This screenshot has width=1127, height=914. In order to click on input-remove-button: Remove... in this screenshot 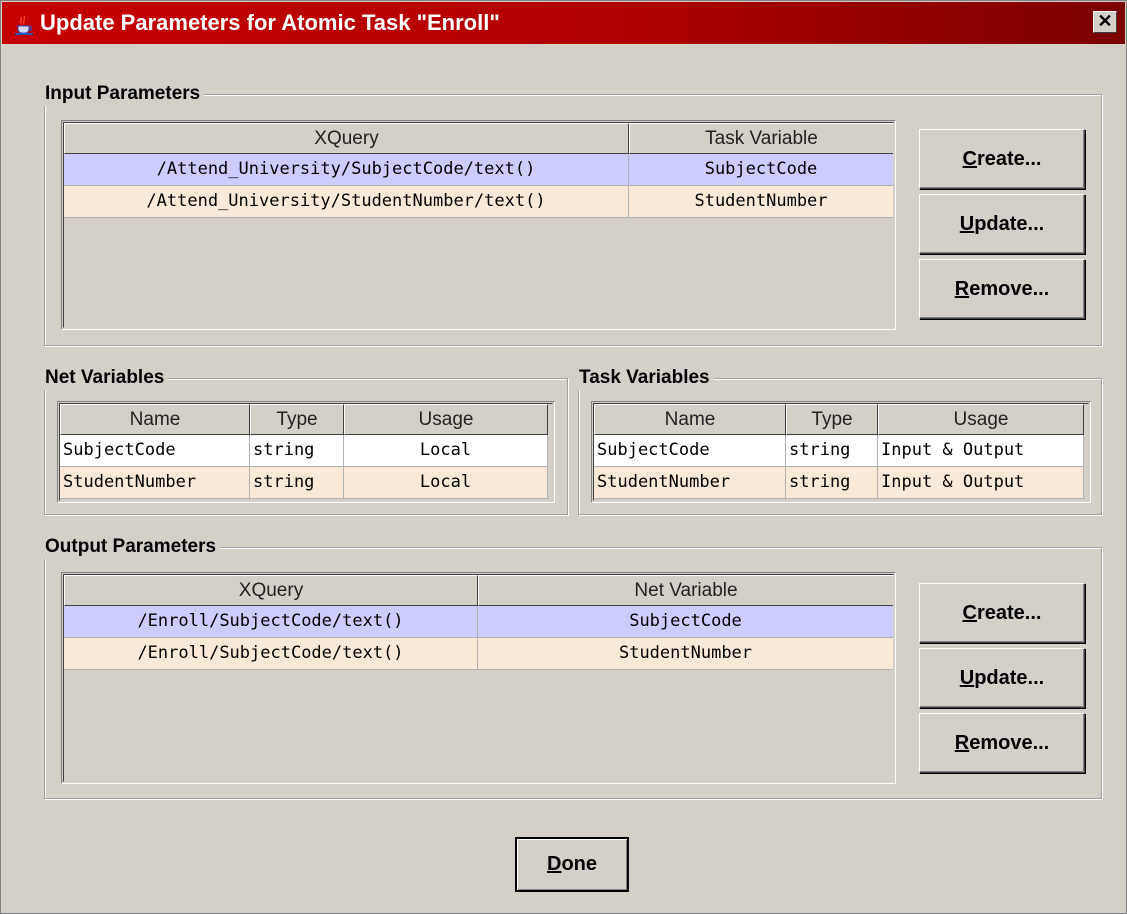, I will do `click(1002, 289)`.